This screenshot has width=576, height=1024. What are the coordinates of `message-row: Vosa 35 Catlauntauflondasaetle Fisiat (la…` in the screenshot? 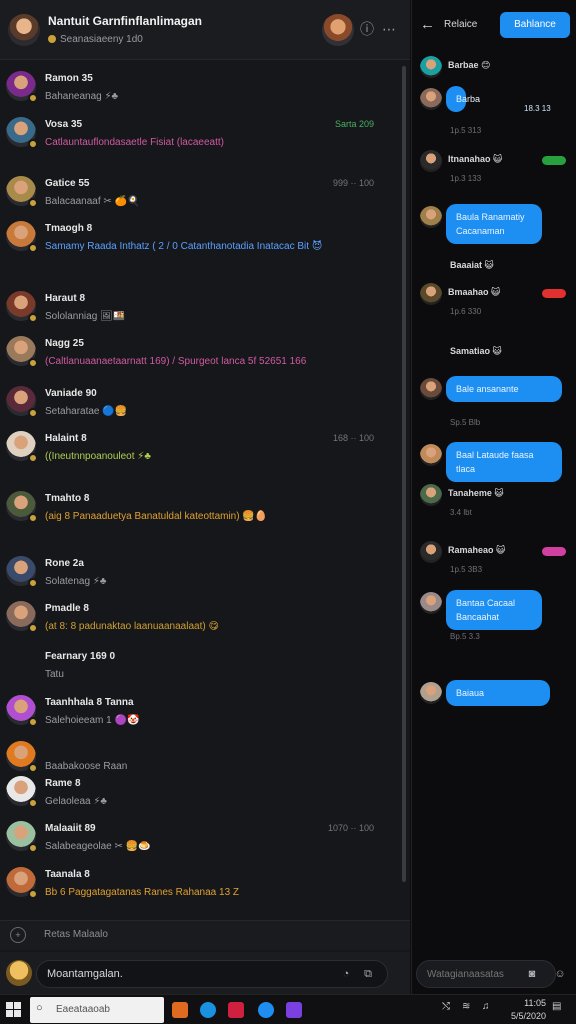 It's located at (199, 139).